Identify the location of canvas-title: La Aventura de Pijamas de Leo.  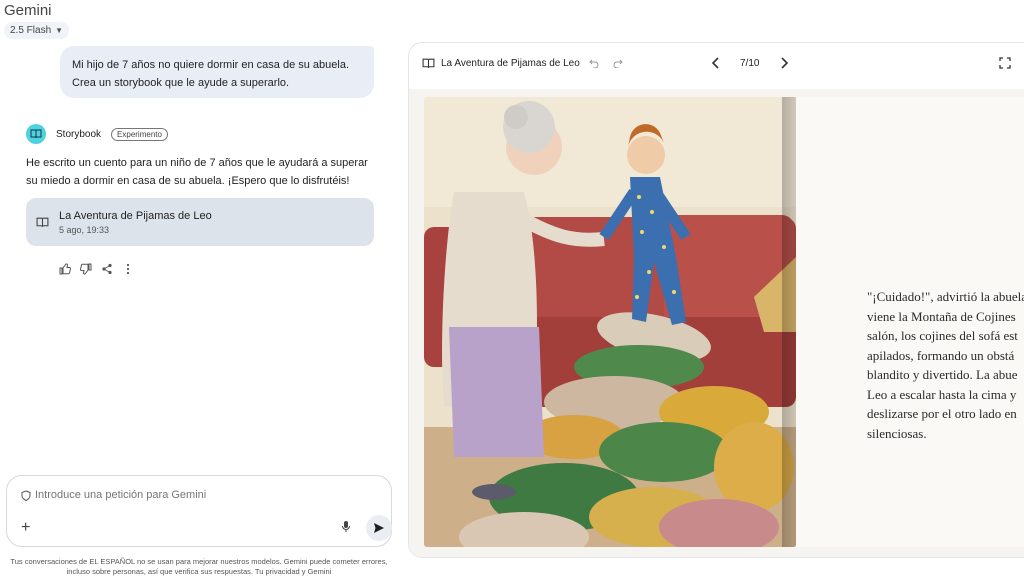
(510, 63).